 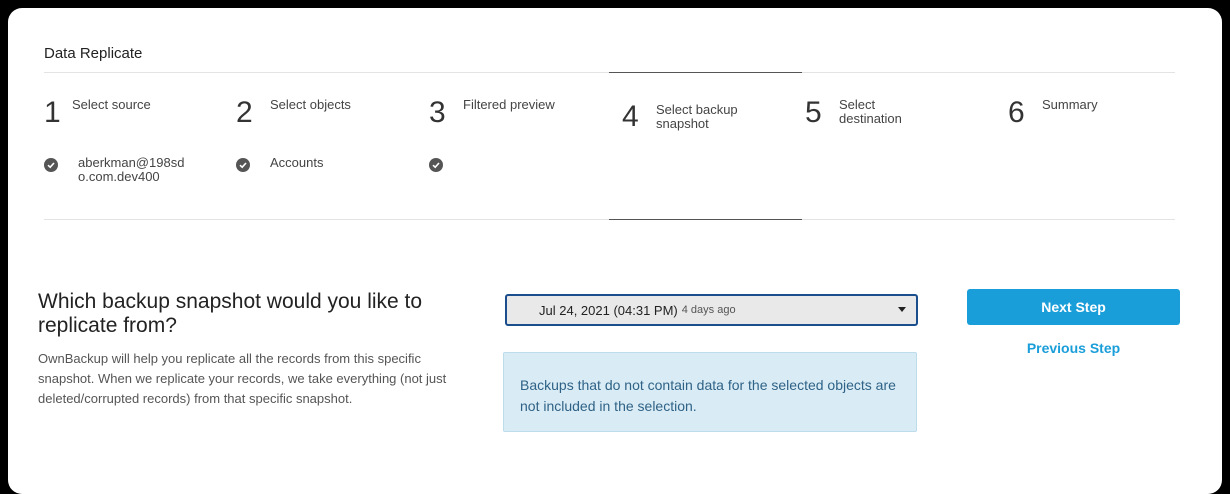 What do you see at coordinates (705, 219) in the screenshot?
I see `active-step-bottom-indicator` at bounding box center [705, 219].